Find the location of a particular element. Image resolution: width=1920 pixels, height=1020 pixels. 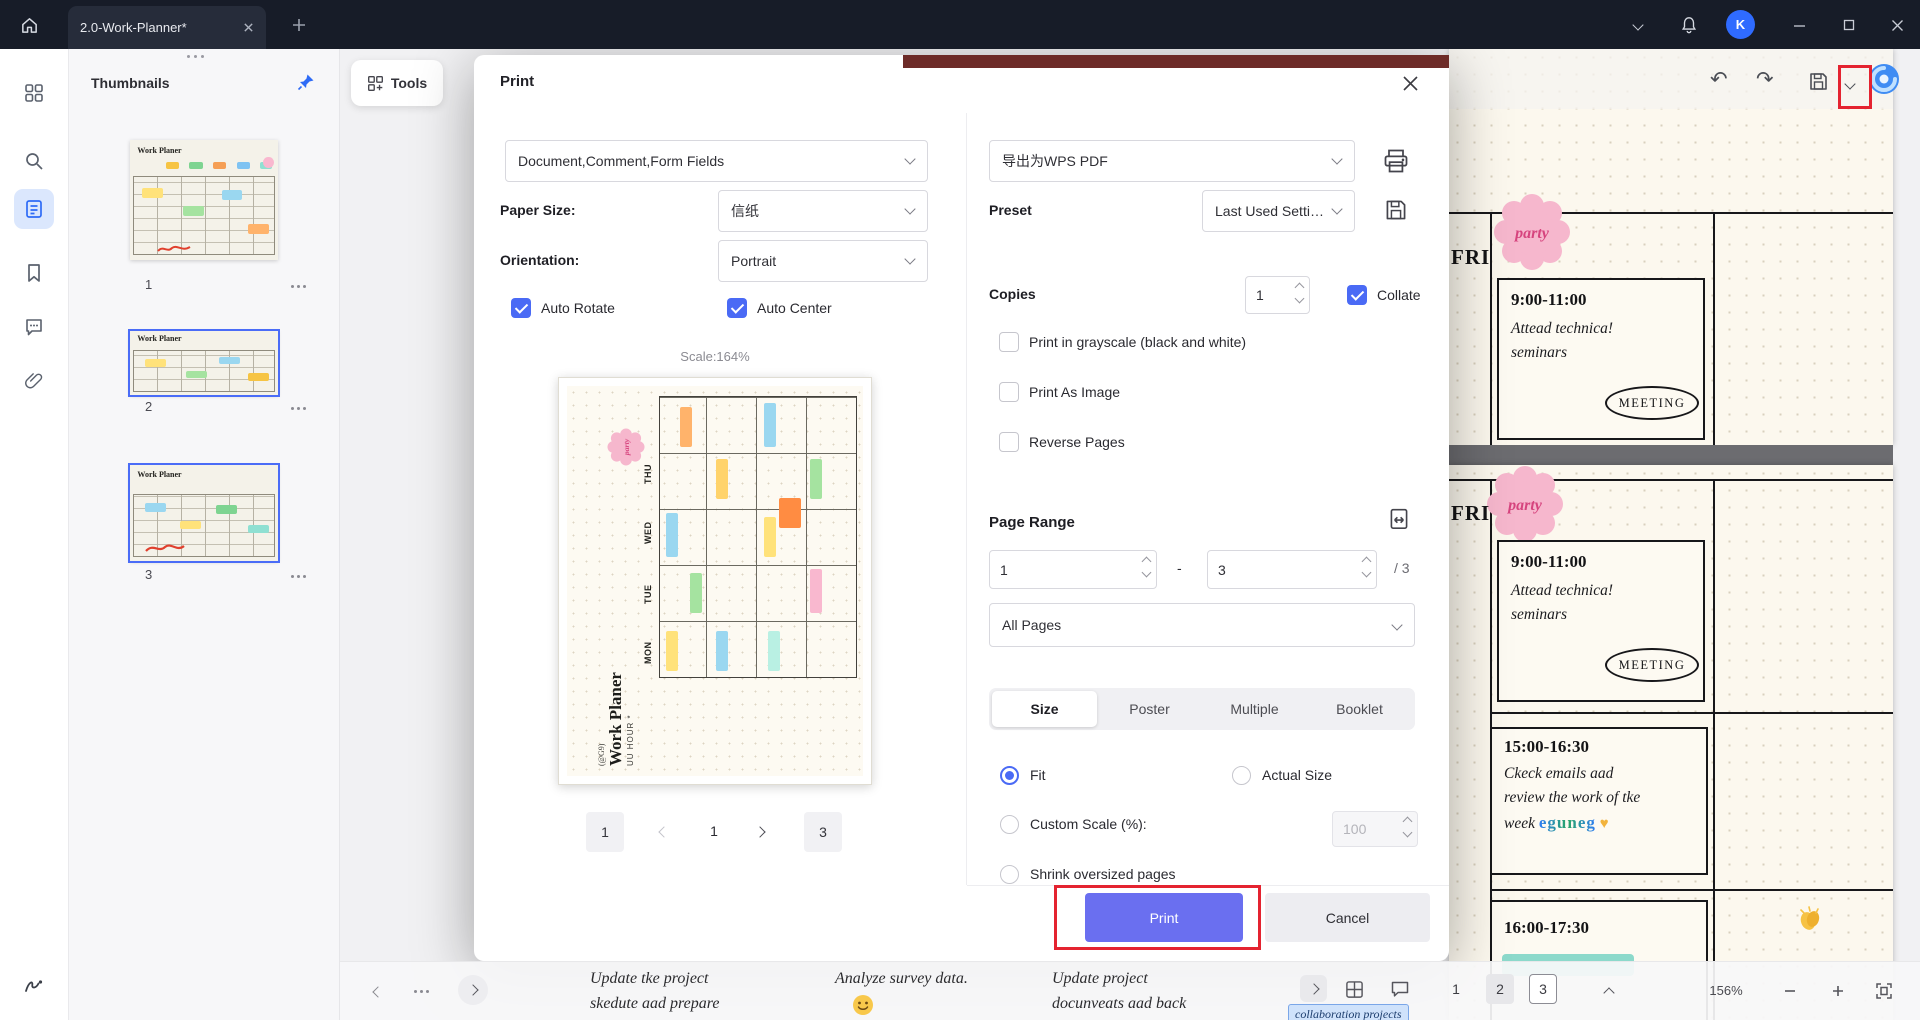

comments-button is located at coordinates (34, 327).